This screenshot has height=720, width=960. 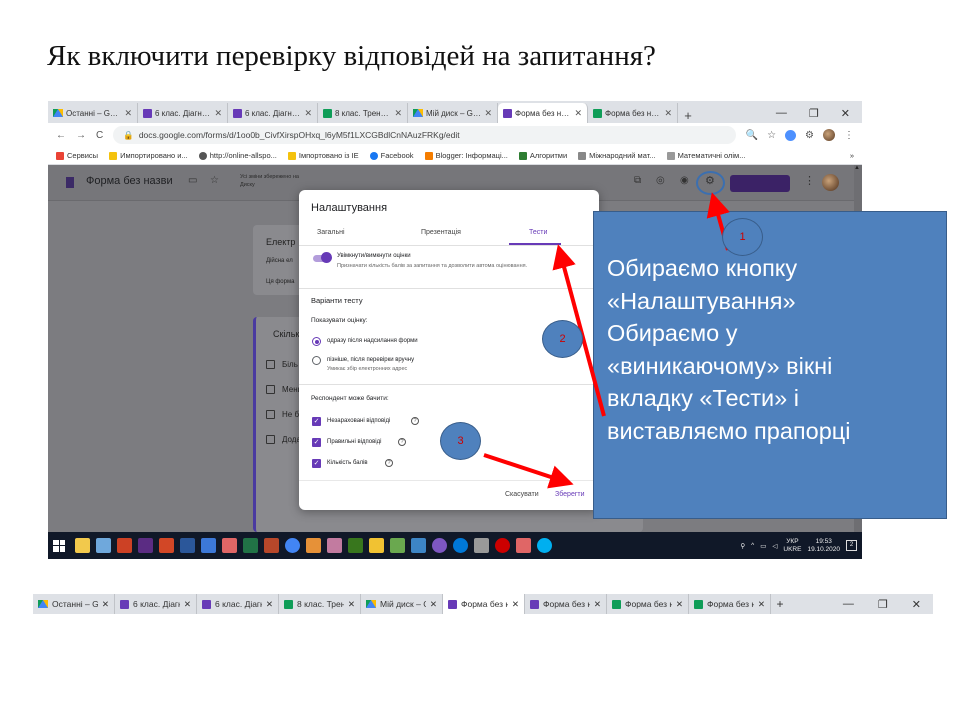 I want to click on checkbox-missed-answers: ✓, so click(x=316, y=421).